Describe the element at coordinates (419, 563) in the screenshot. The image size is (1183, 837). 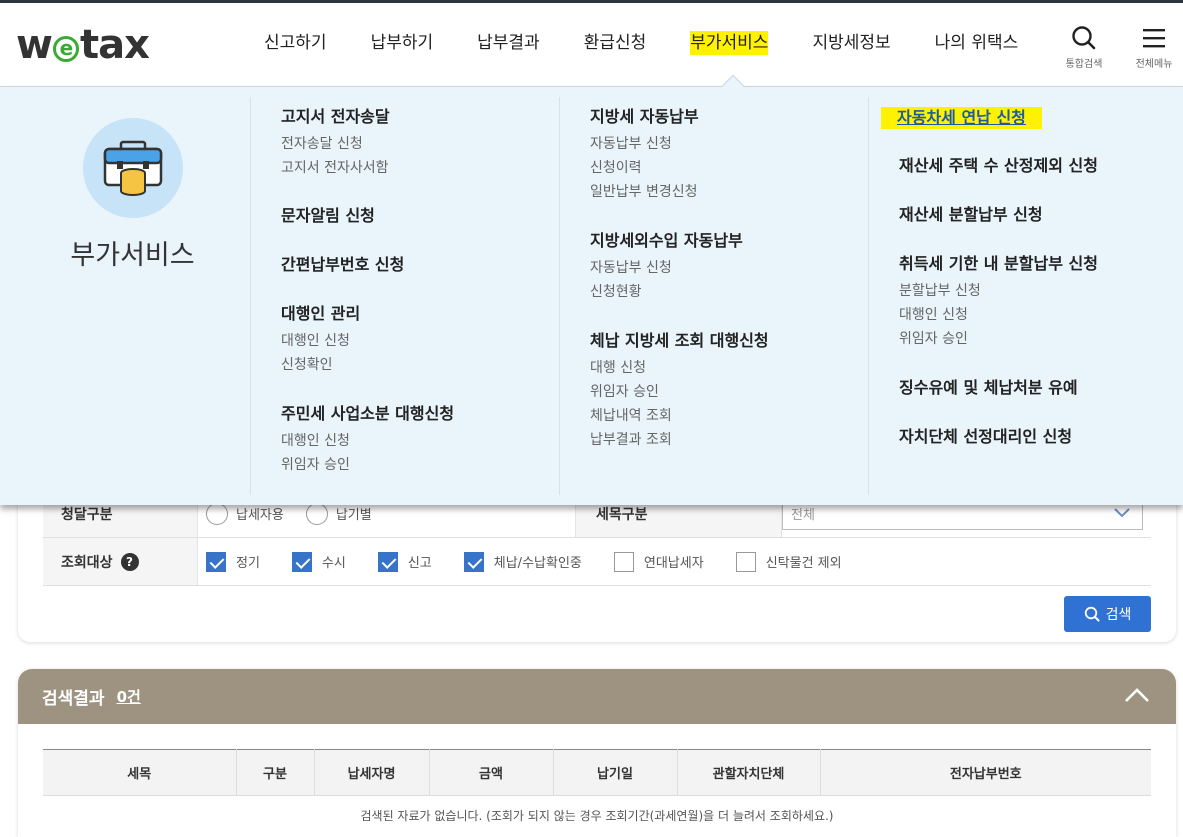
I see `check-label: 신고` at that location.